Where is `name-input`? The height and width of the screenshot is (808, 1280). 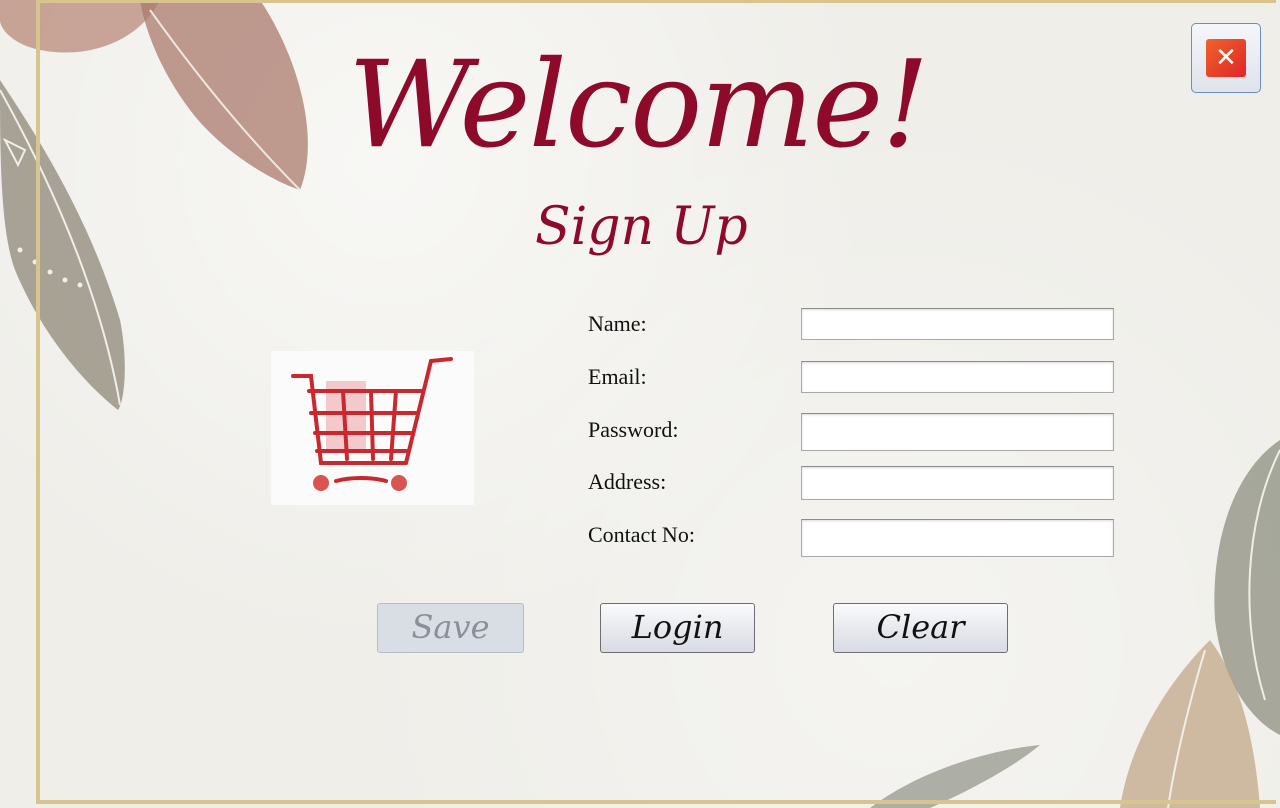
name-input is located at coordinates (957, 324).